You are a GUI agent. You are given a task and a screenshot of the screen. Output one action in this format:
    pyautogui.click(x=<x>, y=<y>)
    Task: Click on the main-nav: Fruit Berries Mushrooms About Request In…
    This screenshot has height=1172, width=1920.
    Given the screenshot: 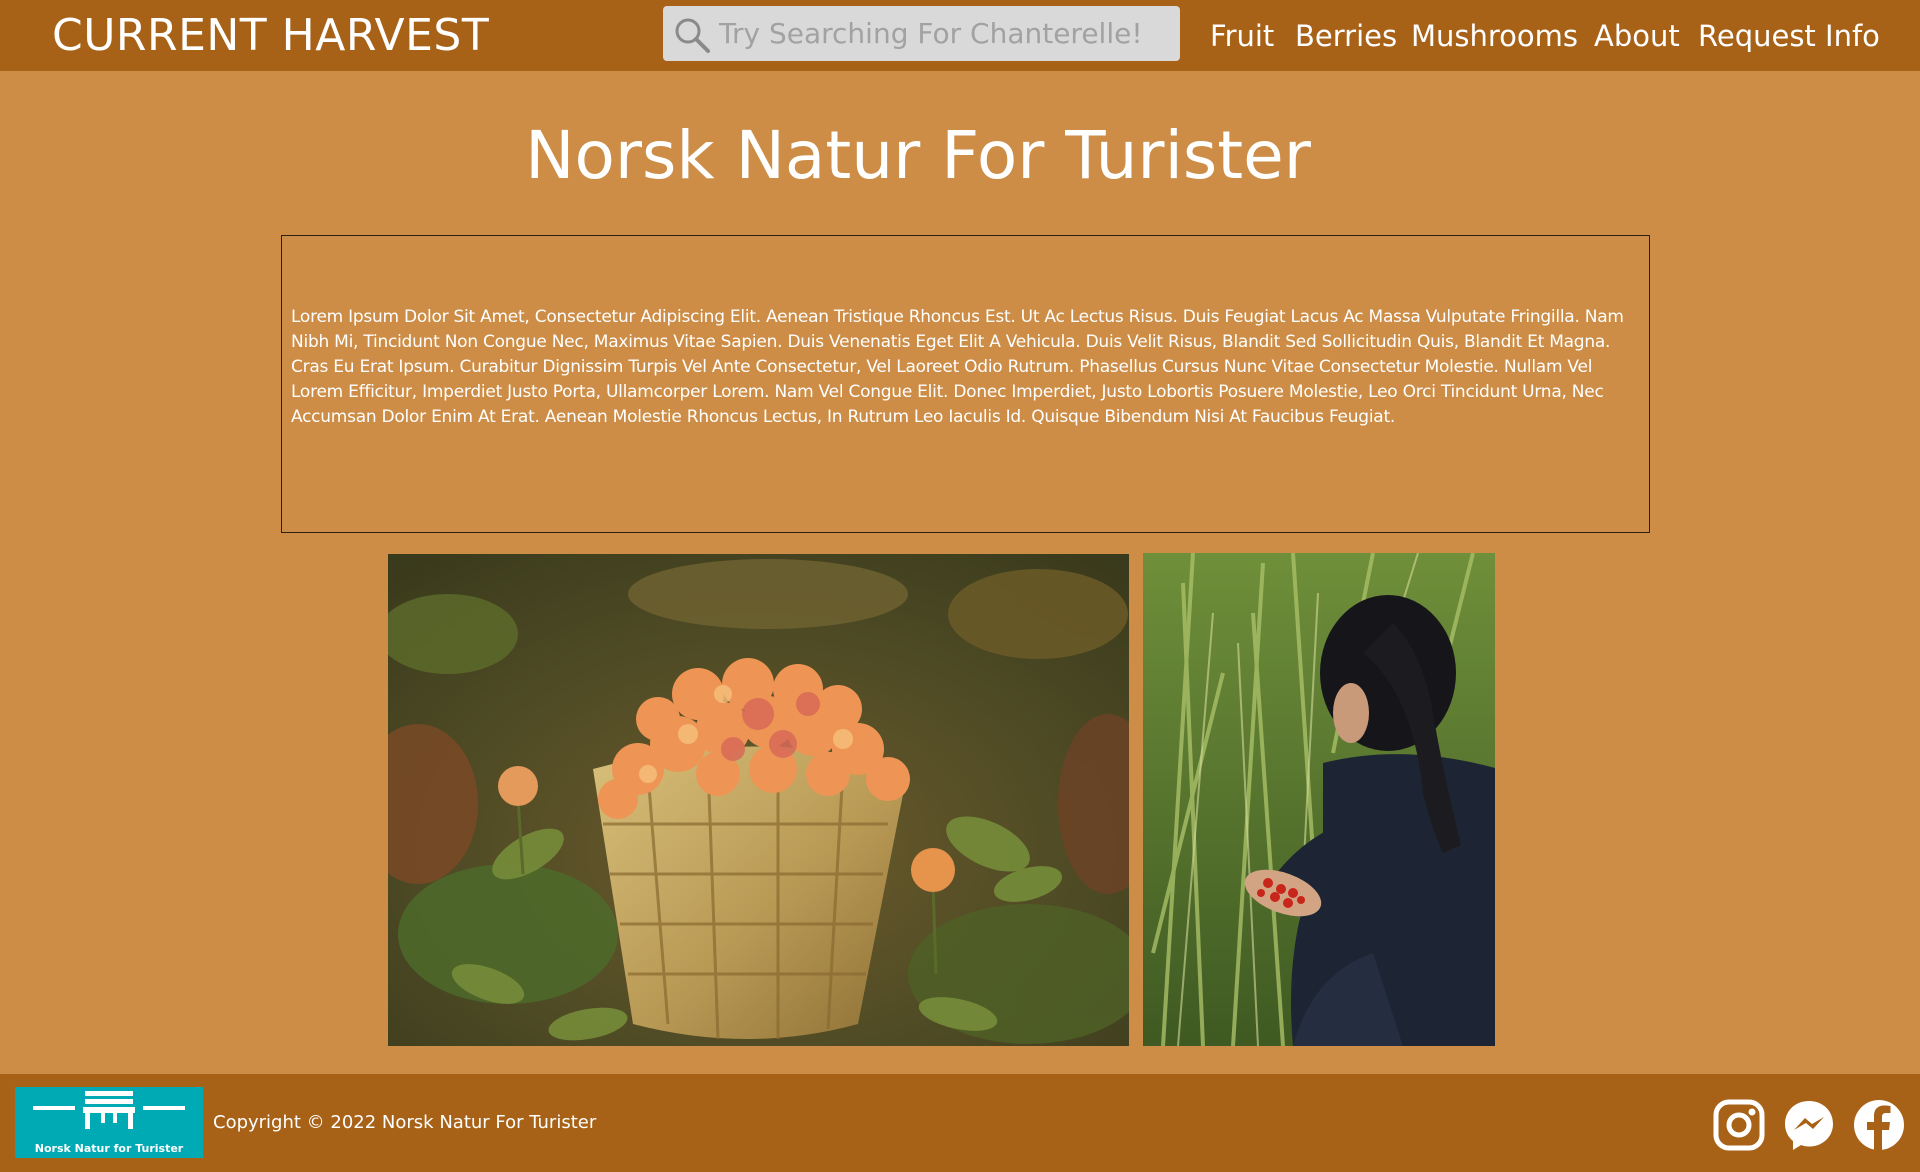 What is the action you would take?
    pyautogui.click(x=960, y=36)
    